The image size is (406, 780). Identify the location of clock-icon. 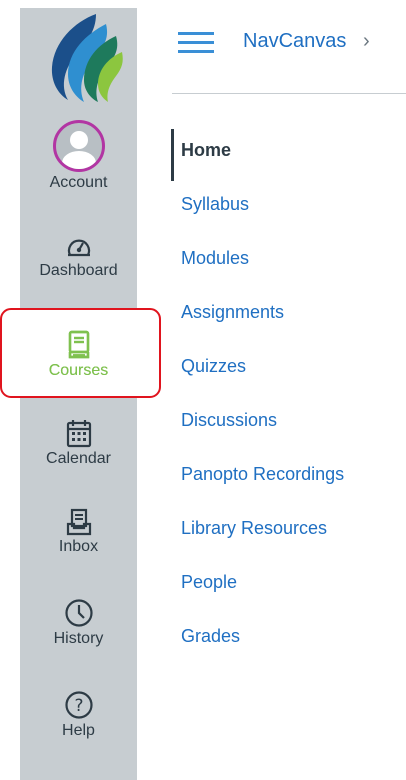
(78, 613).